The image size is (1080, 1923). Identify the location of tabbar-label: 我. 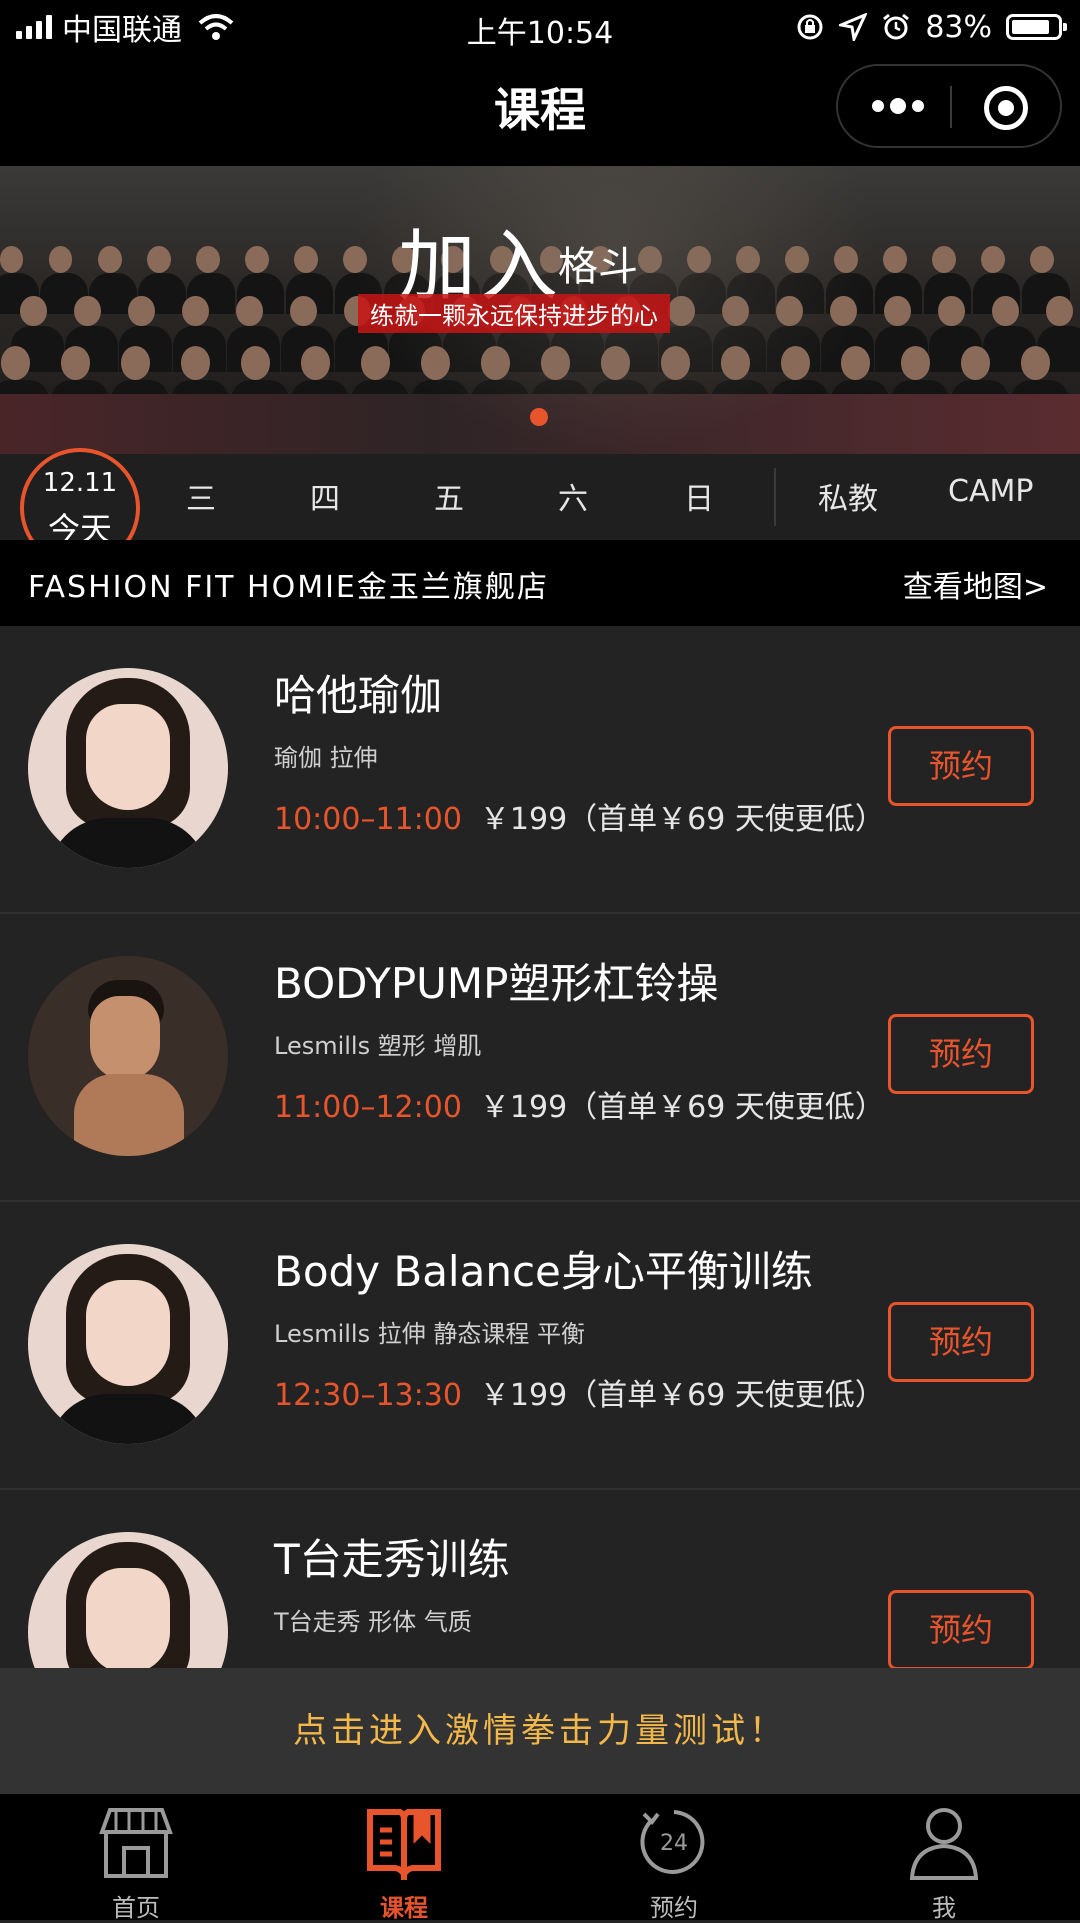
(944, 1905).